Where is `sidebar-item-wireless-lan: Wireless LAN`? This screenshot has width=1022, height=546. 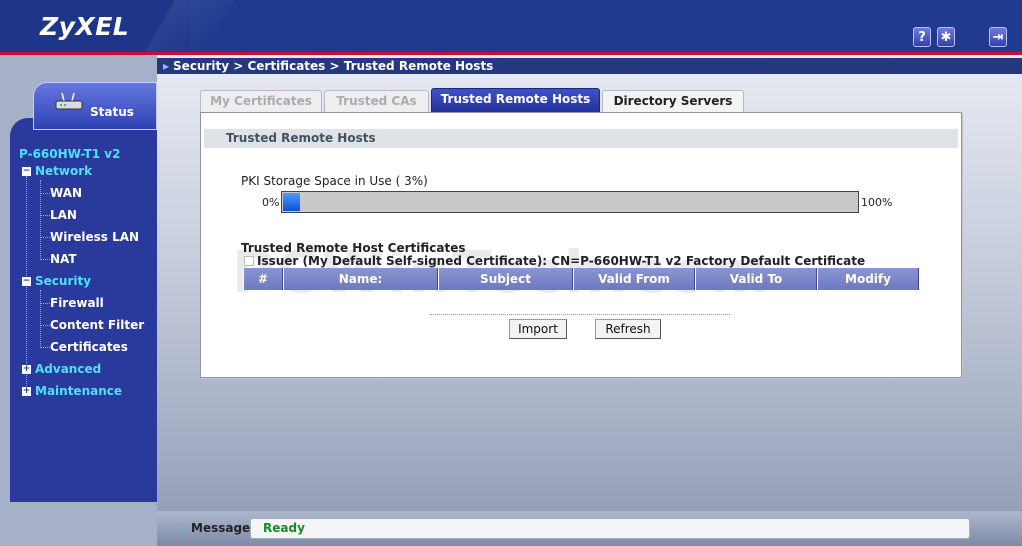
sidebar-item-wireless-lan: Wireless LAN is located at coordinates (94, 237).